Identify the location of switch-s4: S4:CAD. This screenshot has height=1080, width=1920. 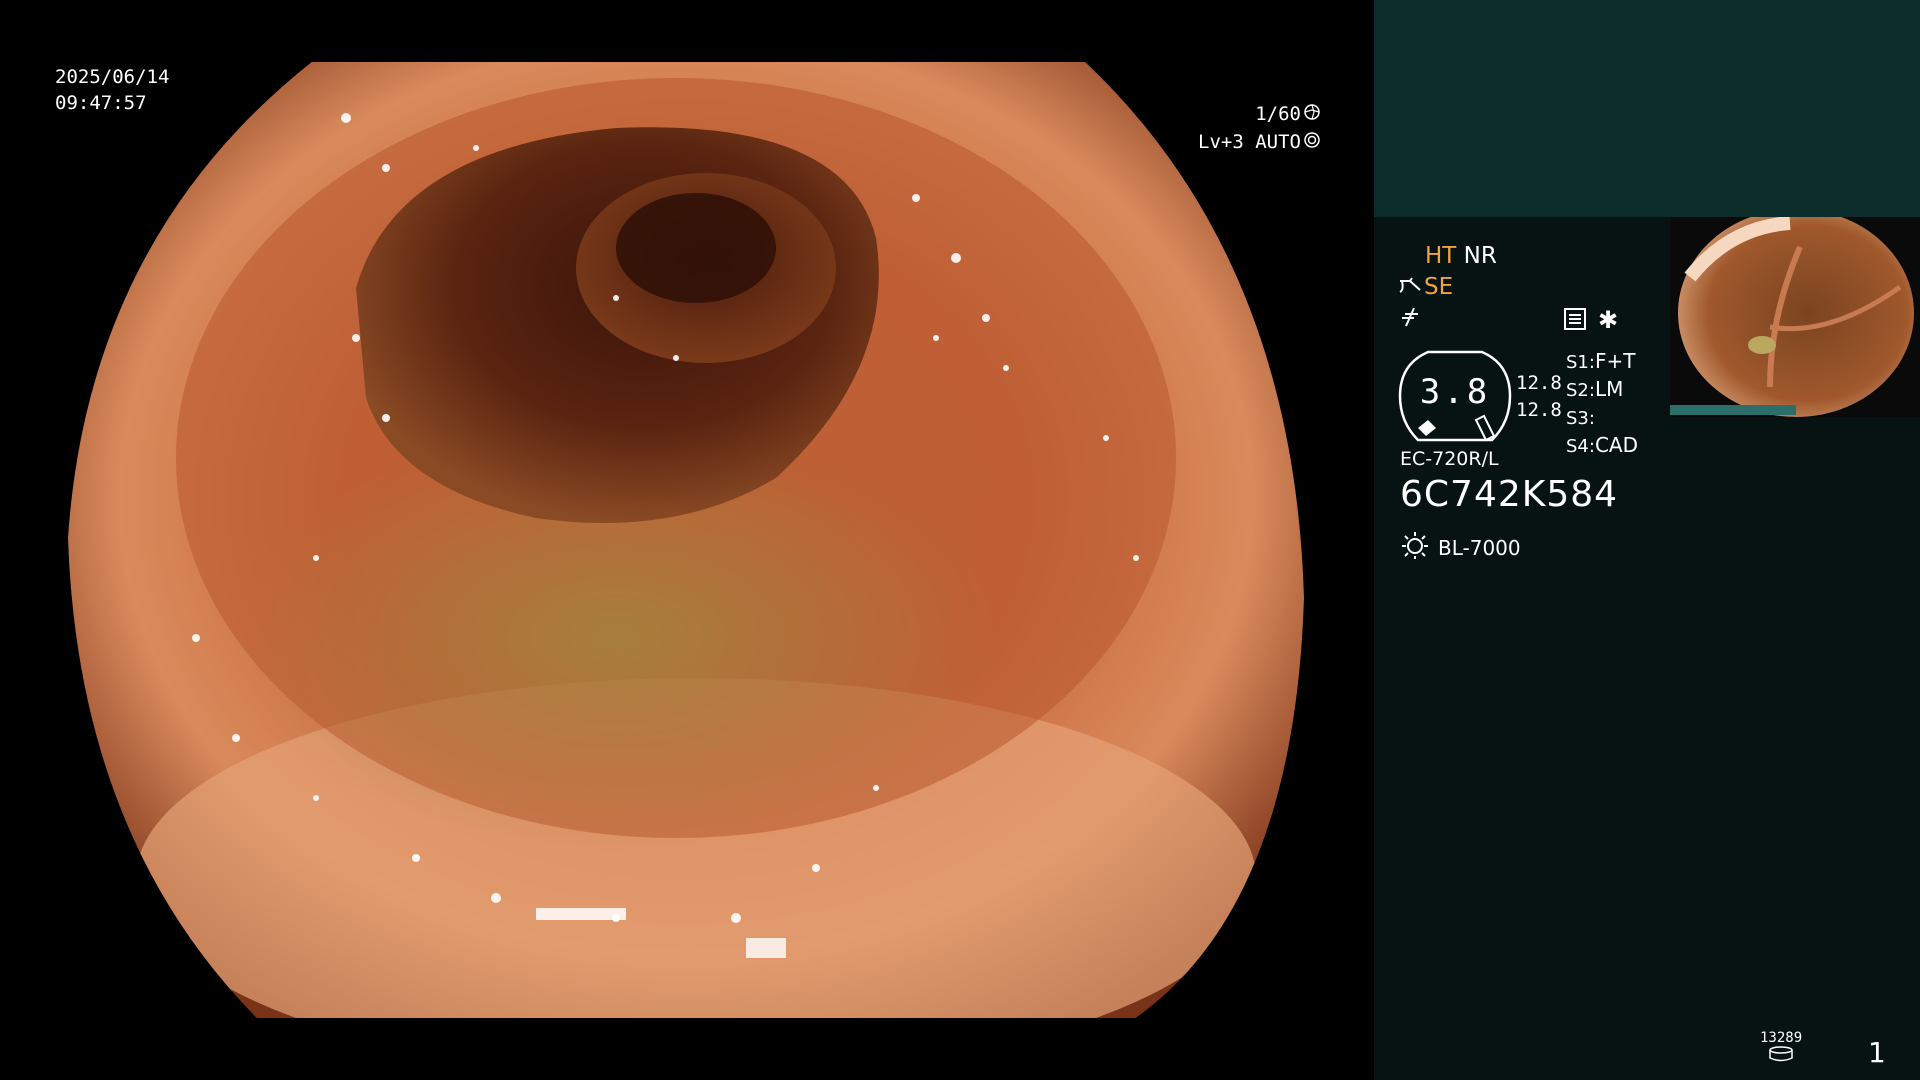
(1602, 446).